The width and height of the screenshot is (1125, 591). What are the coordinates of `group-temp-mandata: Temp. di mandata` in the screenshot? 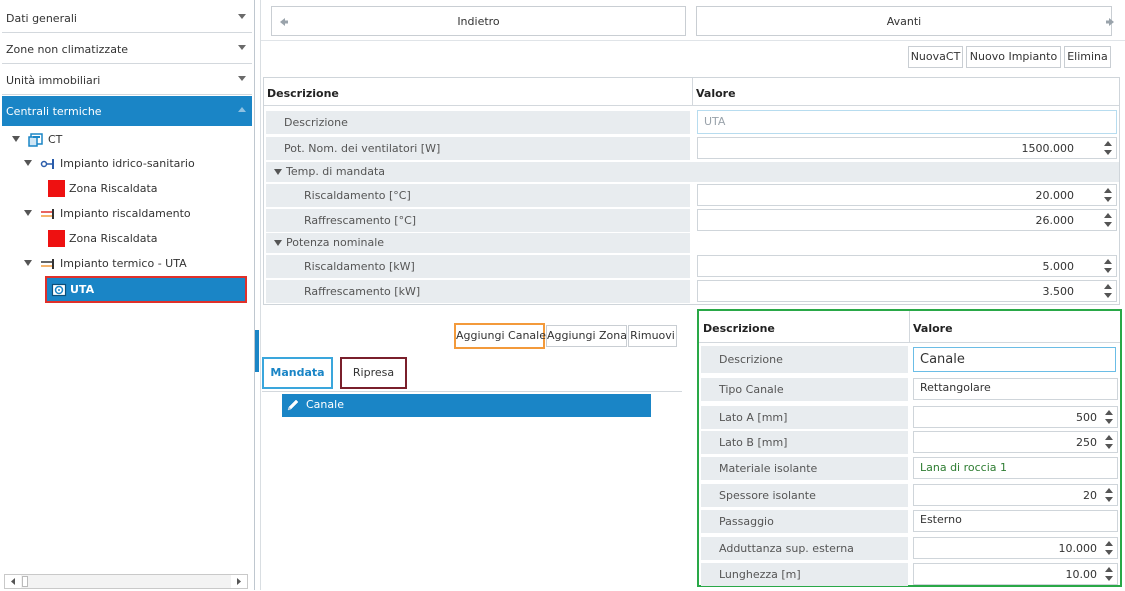 It's located at (692, 172).